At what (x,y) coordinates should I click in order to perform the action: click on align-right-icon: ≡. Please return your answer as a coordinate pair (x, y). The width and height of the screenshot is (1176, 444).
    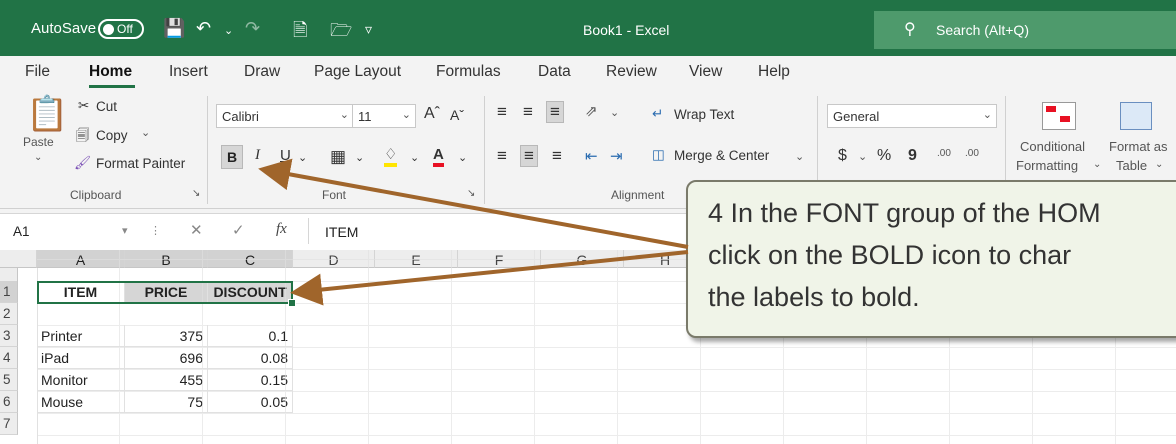
    Looking at the image, I should click on (557, 156).